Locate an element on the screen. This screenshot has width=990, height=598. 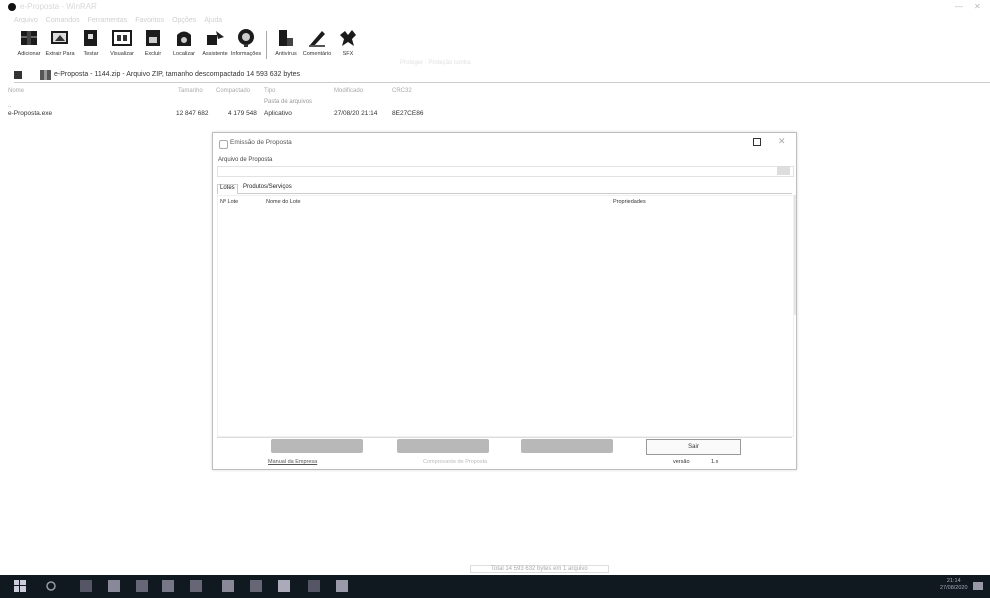
comment-icon is located at coordinates (317, 39).